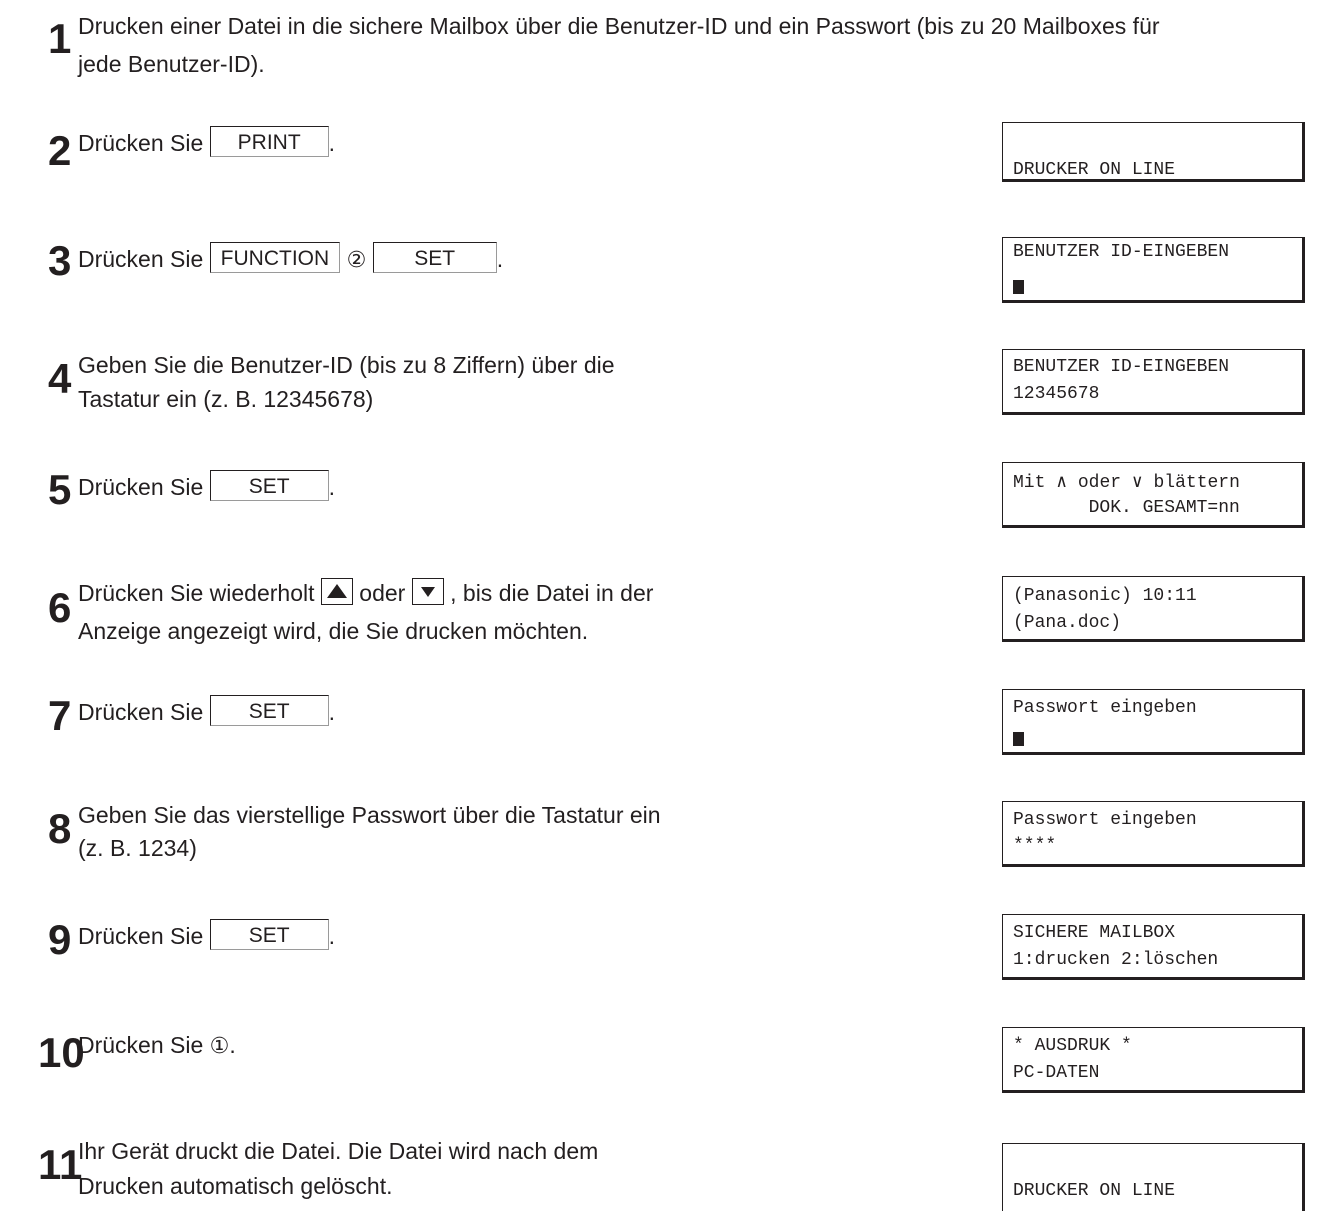 The height and width of the screenshot is (1211, 1333). What do you see at coordinates (427, 592) in the screenshot?
I see `down-arrow-key-icon` at bounding box center [427, 592].